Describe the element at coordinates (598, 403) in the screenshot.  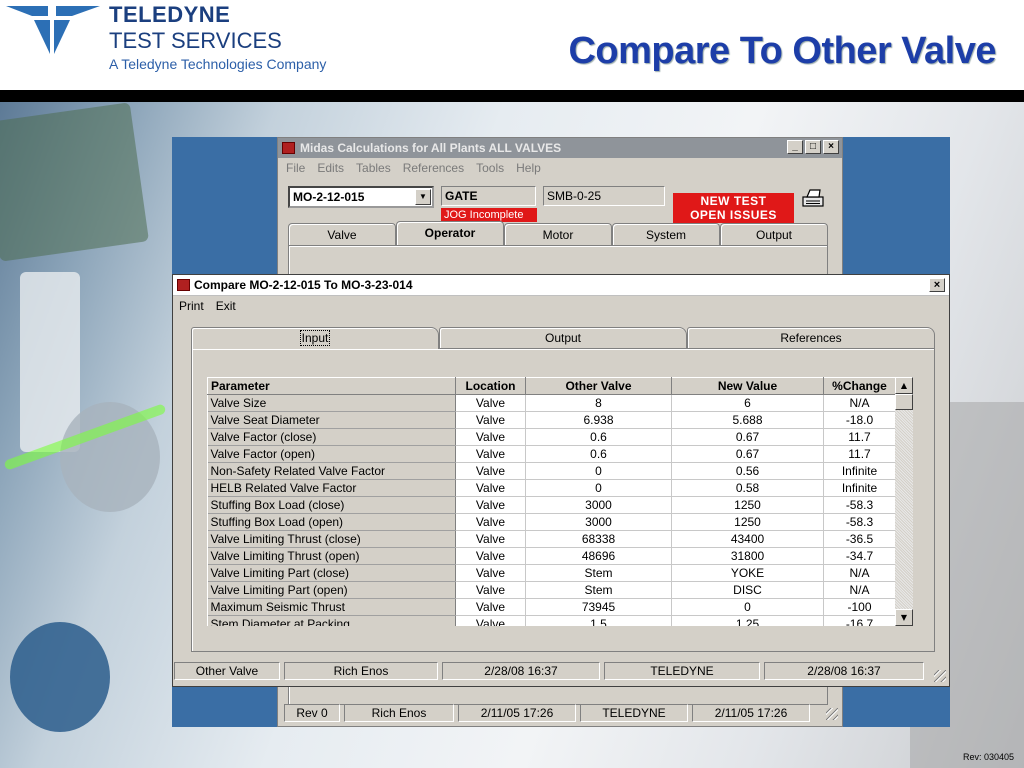
I see `cell-other-valve: 8` at that location.